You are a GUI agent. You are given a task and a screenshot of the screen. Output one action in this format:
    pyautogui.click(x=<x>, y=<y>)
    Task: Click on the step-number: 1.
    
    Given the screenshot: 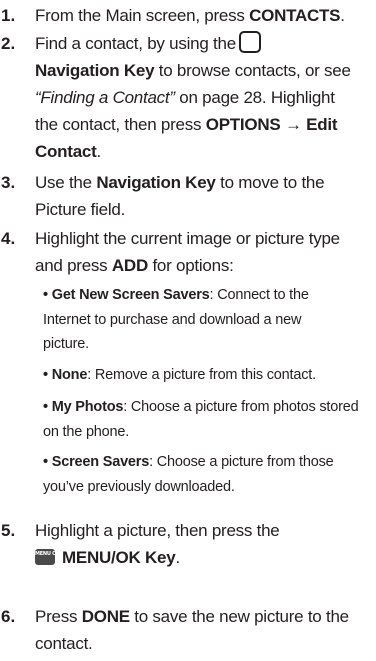 What is the action you would take?
    pyautogui.click(x=8, y=15)
    